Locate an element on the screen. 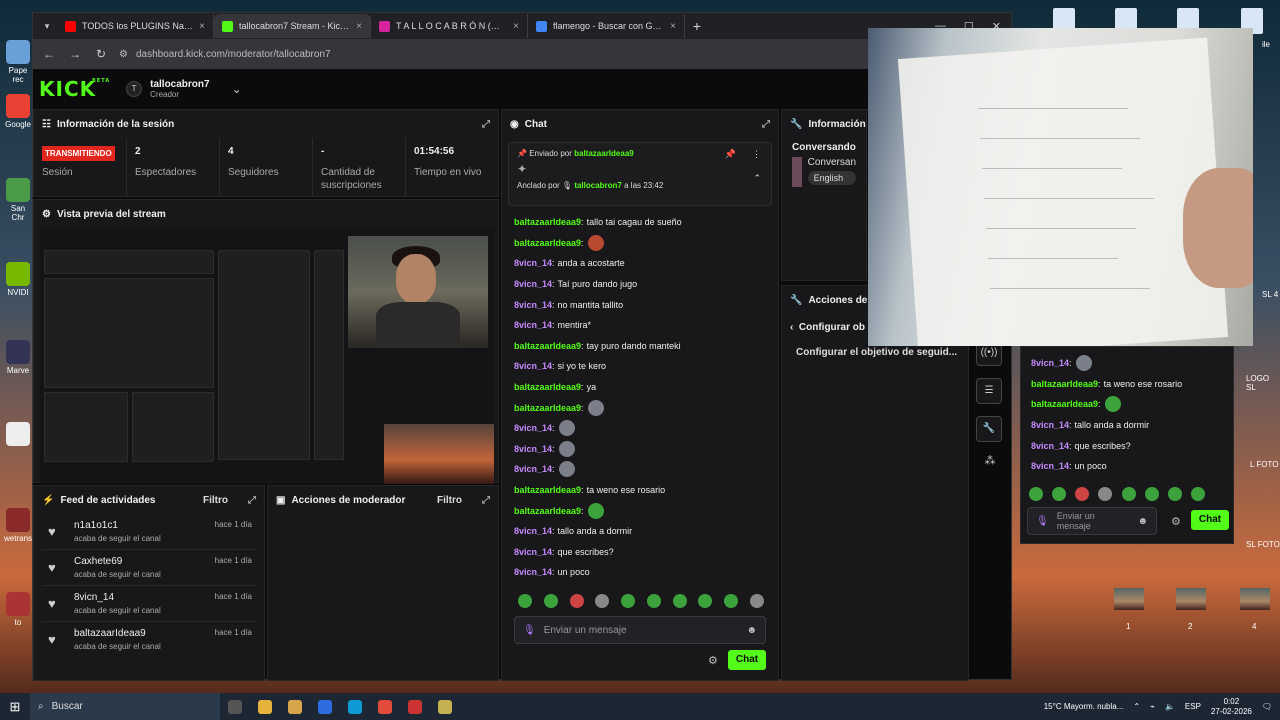 This screenshot has width=1280, height=720. browser-tab: T A L L O C A B R Ó N (@talloca × is located at coordinates (449, 26).